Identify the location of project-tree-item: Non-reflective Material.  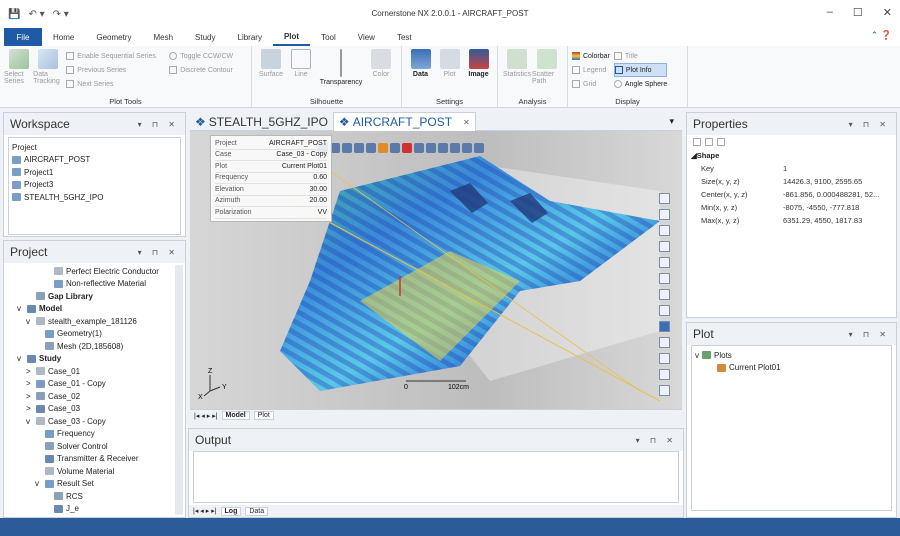
(96, 284).